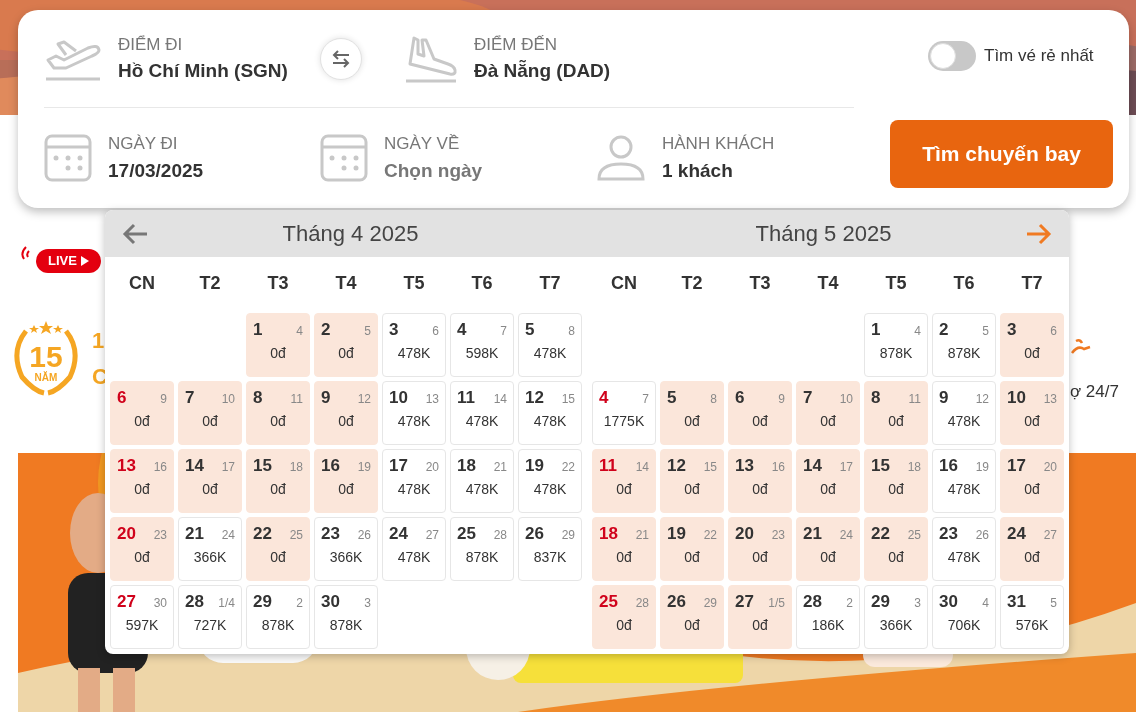  I want to click on calendar-day: 1 4 0đ, so click(278, 345).